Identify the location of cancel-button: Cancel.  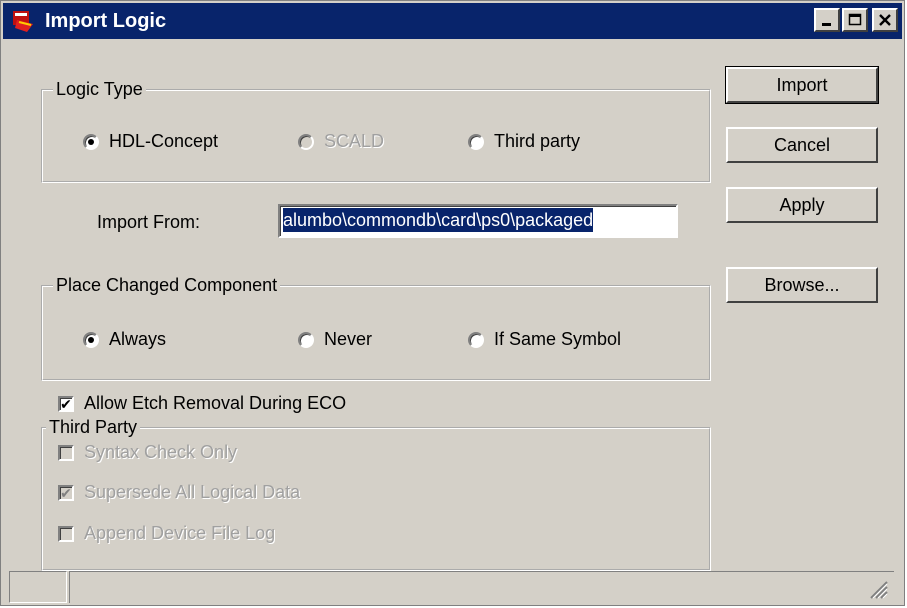
(802, 145).